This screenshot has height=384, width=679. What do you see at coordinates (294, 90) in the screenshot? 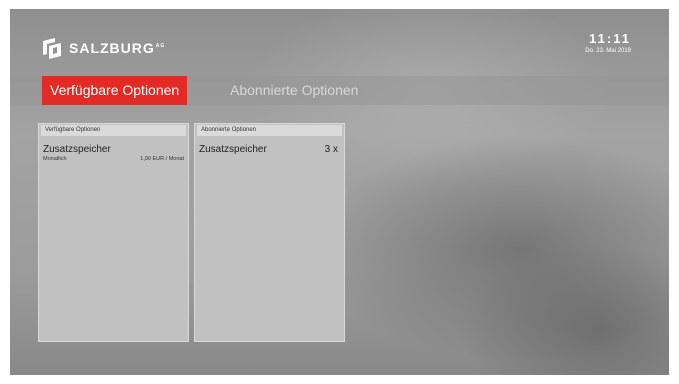
I see `tab-subscribed-options: Abonnierte Optionen` at bounding box center [294, 90].